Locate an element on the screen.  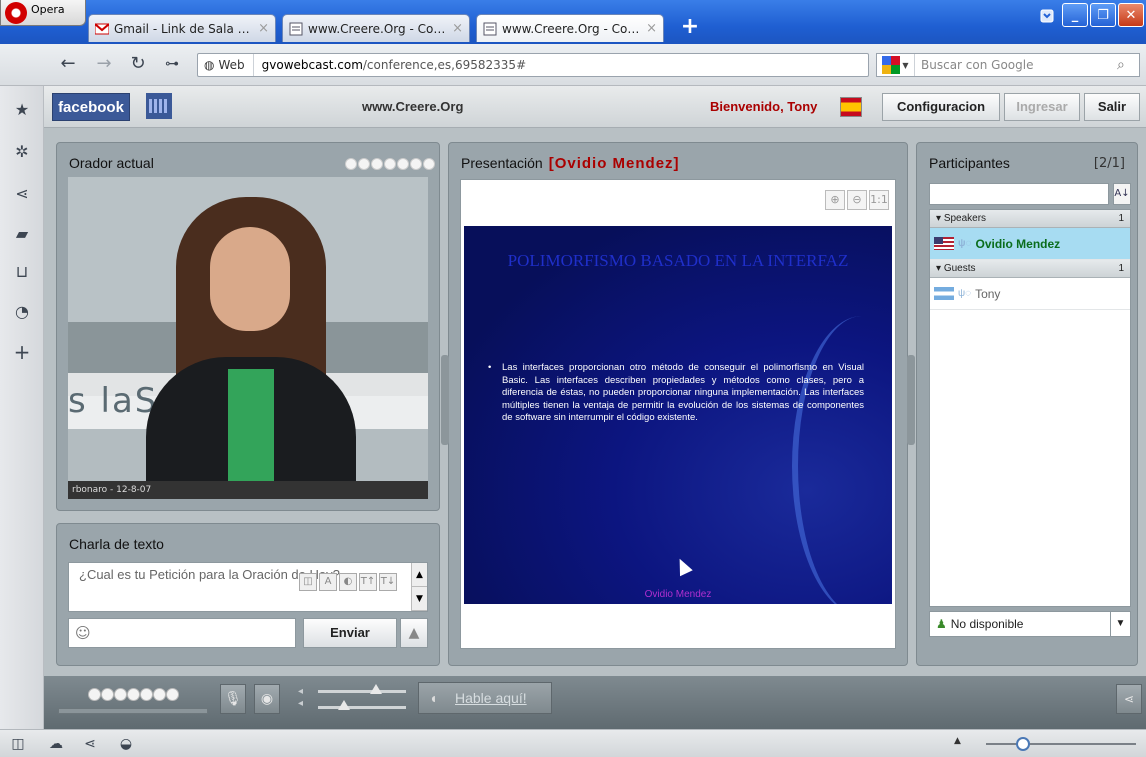
settings-button: Configuracion is located at coordinates (941, 107).